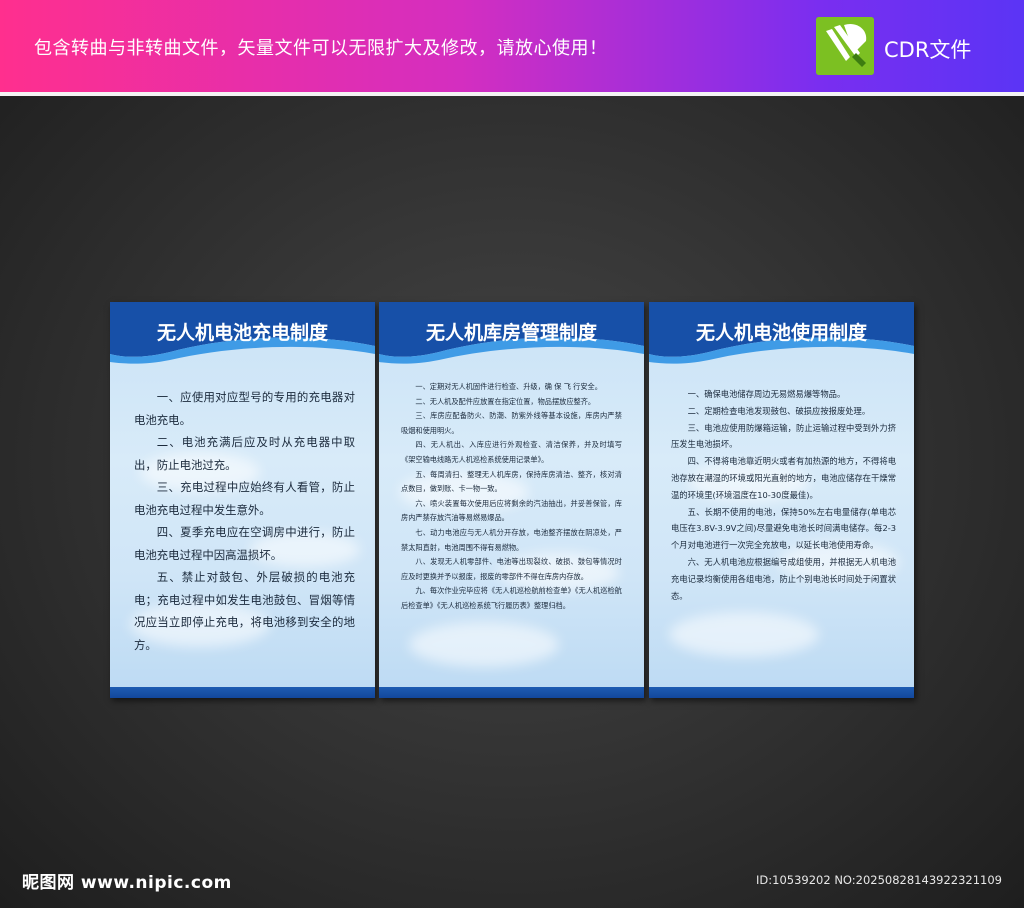 Image resolution: width=1024 pixels, height=908 pixels. Describe the element at coordinates (783, 436) in the screenshot. I see `rule-paragraph: 三、电池应使用防爆箱运输，防止运输过程中受到外力挤压发生电池损坏。` at that location.